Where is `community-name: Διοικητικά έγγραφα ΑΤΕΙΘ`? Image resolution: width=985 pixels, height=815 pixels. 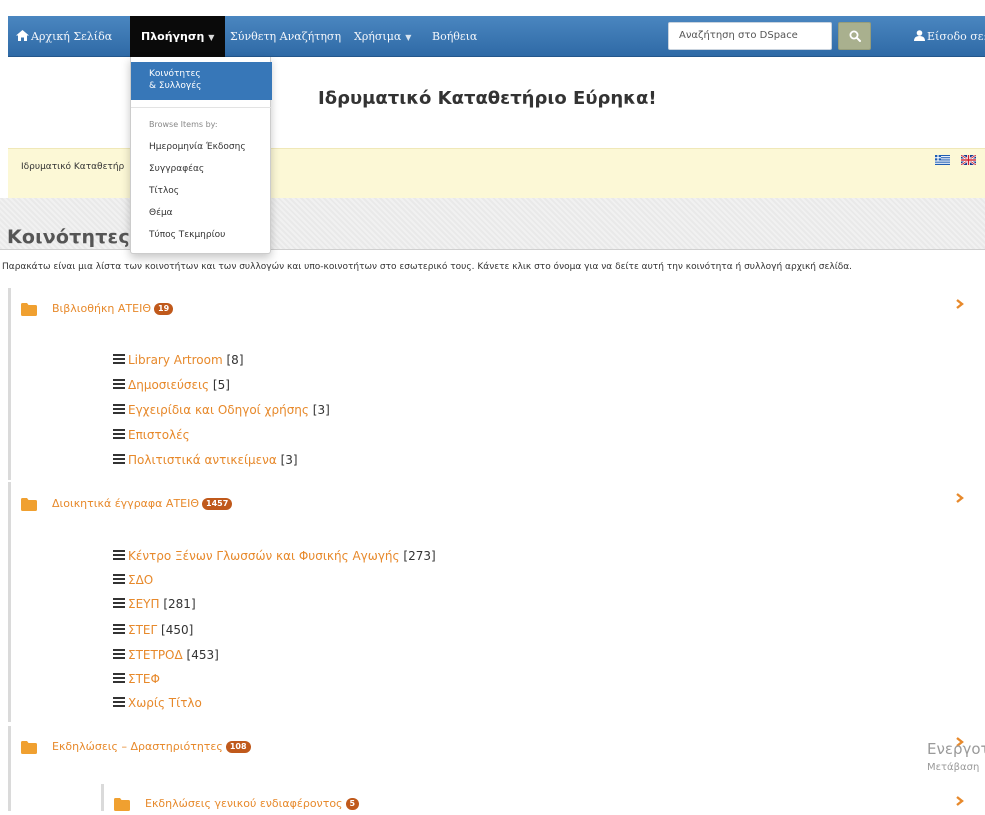 community-name: Διοικητικά έγγραφα ΑΤΕΙΘ is located at coordinates (126, 503).